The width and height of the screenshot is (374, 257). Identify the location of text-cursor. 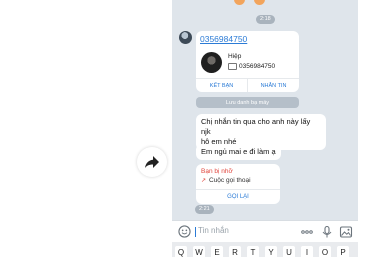
(195, 232).